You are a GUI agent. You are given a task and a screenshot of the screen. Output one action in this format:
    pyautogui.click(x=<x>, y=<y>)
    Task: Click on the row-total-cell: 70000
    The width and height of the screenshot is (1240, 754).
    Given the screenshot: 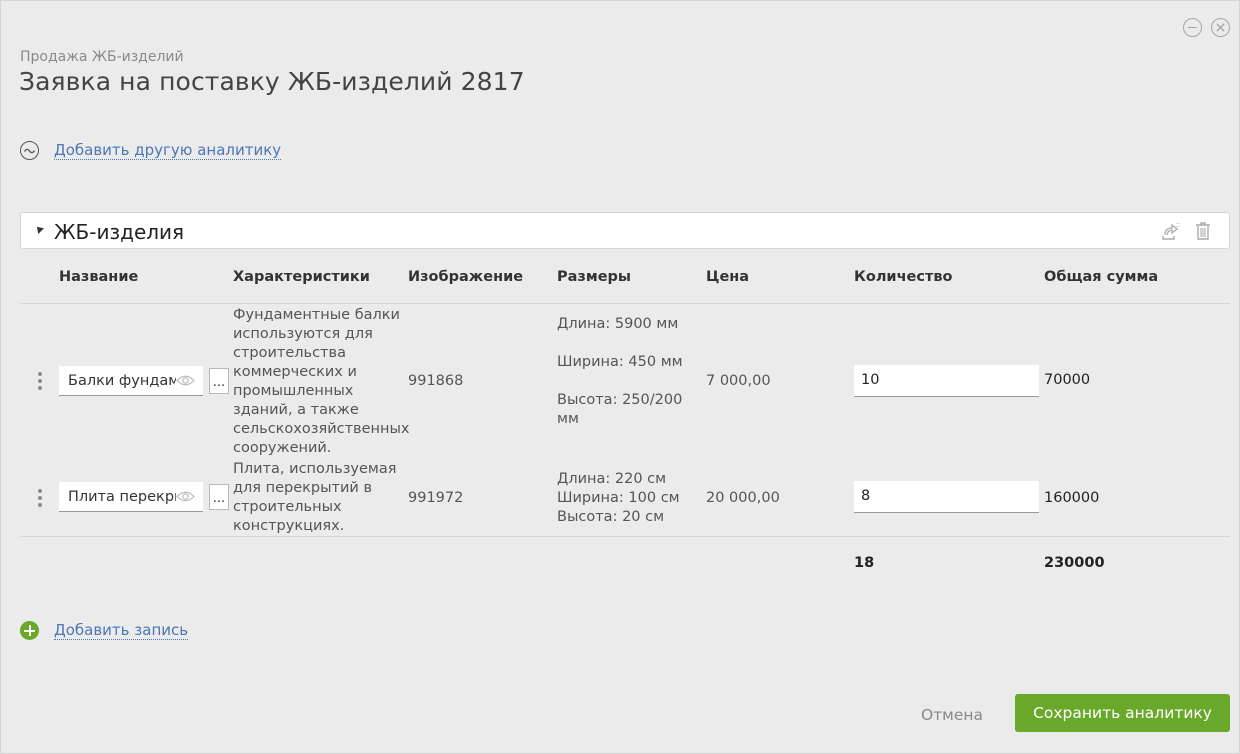 What is the action you would take?
    pyautogui.click(x=1067, y=380)
    